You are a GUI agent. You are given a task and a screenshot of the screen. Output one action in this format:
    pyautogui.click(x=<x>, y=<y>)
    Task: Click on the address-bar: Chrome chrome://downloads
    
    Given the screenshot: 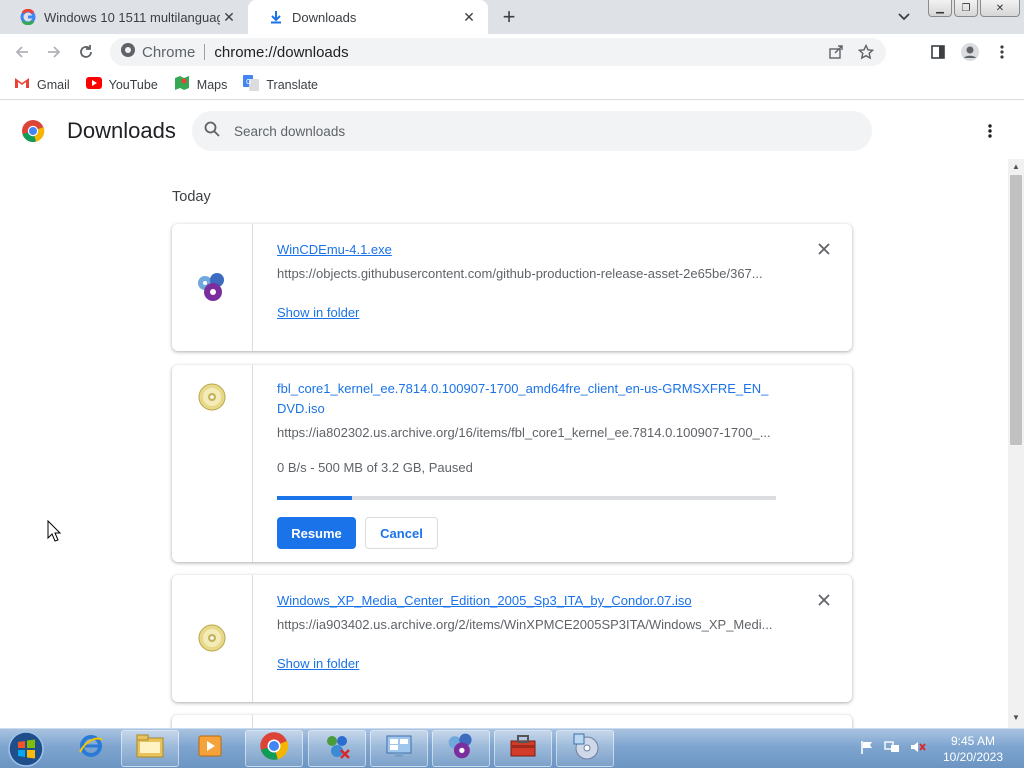 What is the action you would take?
    pyautogui.click(x=498, y=52)
    